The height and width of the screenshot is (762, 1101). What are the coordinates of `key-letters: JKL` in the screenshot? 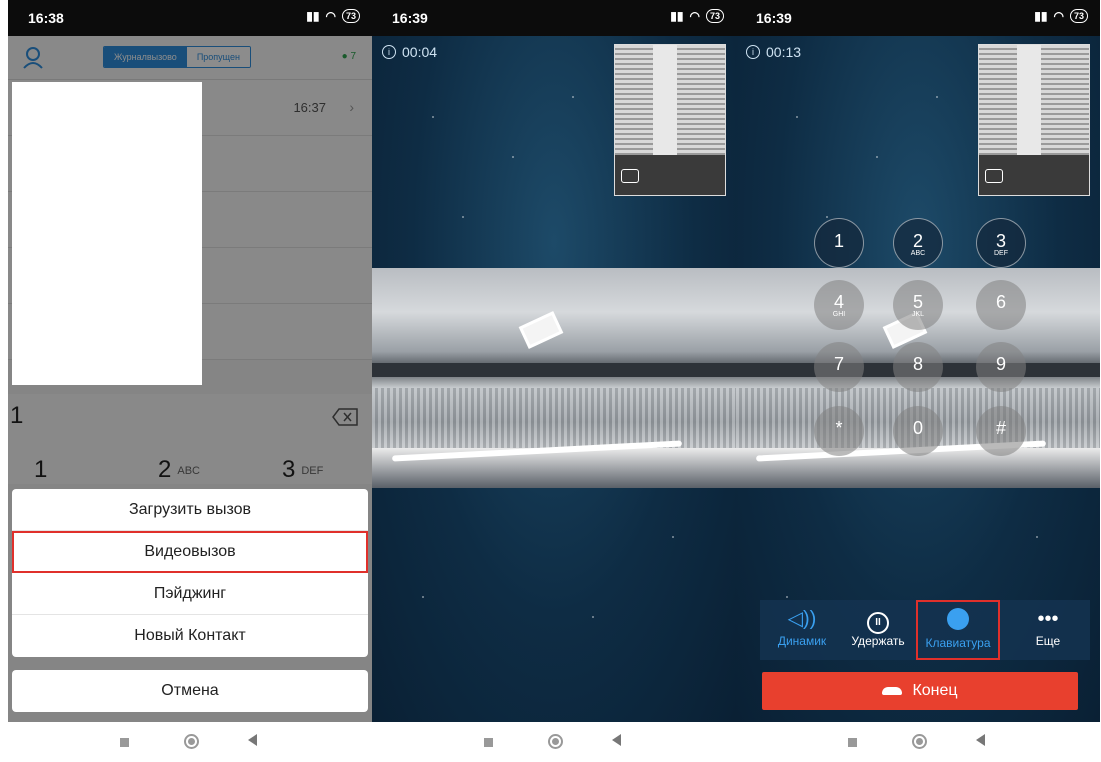 It's located at (918, 314).